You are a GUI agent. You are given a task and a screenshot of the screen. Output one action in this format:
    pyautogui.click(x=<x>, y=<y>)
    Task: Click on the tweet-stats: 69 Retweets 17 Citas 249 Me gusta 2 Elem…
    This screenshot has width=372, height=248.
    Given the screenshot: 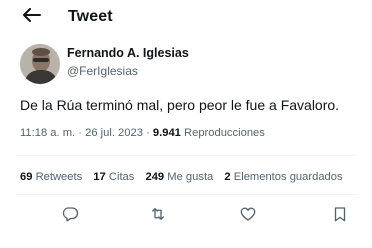 What is the action you would take?
    pyautogui.click(x=185, y=177)
    